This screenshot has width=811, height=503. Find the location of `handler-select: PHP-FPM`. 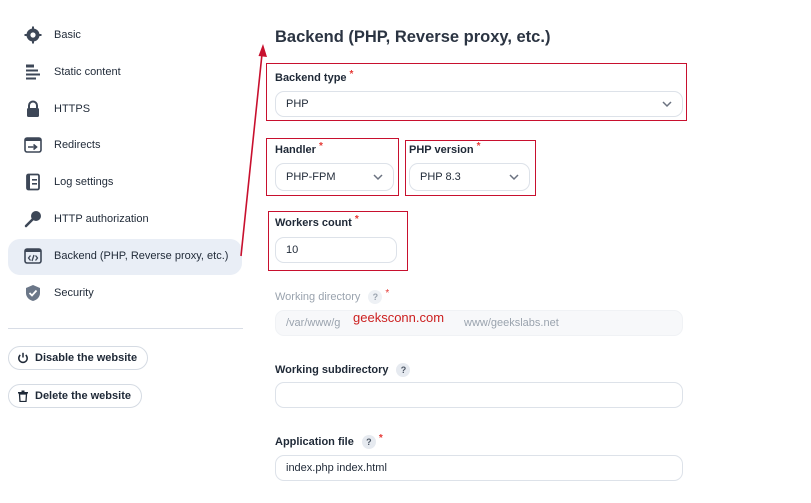

handler-select: PHP-FPM is located at coordinates (334, 177).